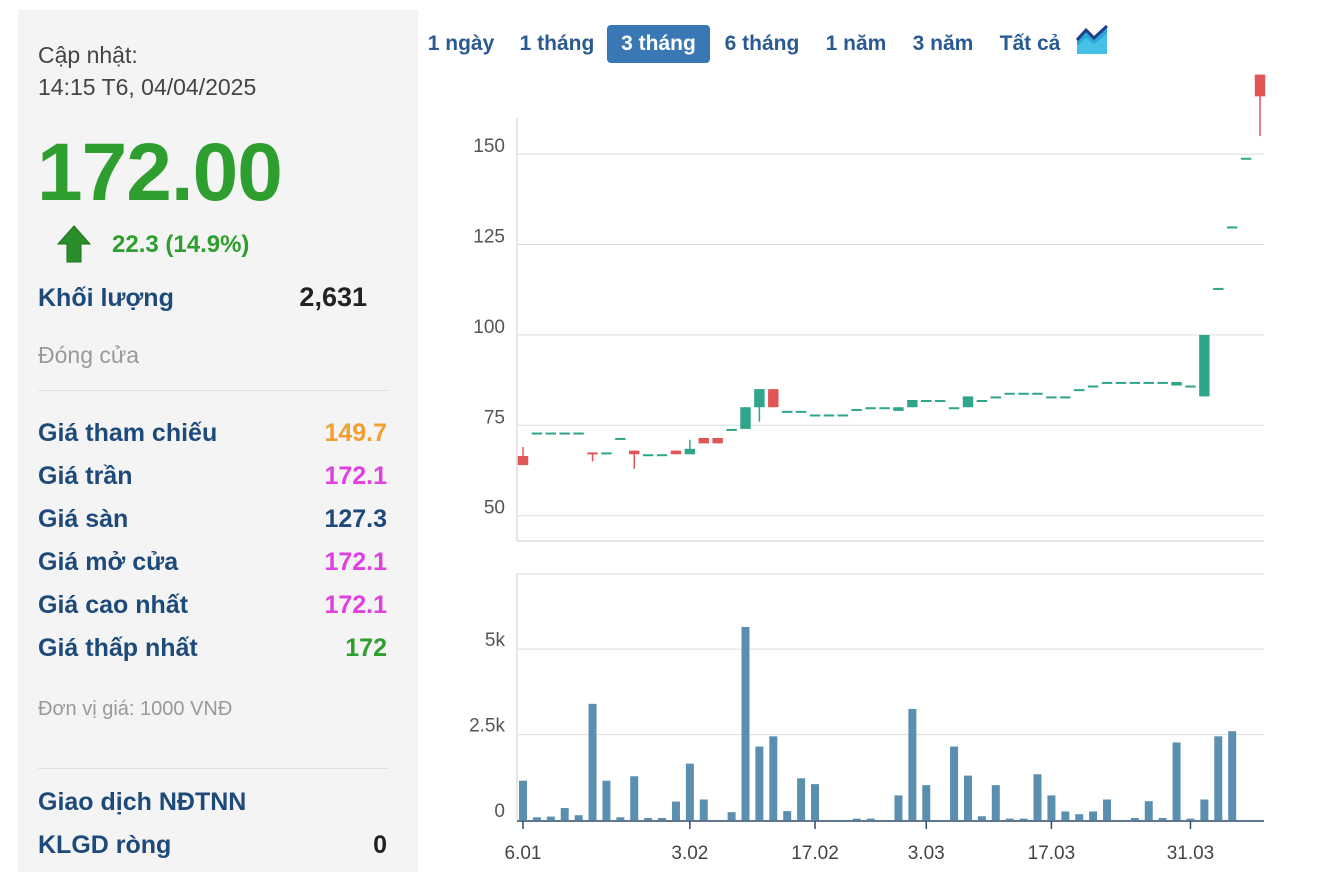 This screenshot has width=1330, height=872. I want to click on volume-tick-label: 2.5k, so click(487, 726).